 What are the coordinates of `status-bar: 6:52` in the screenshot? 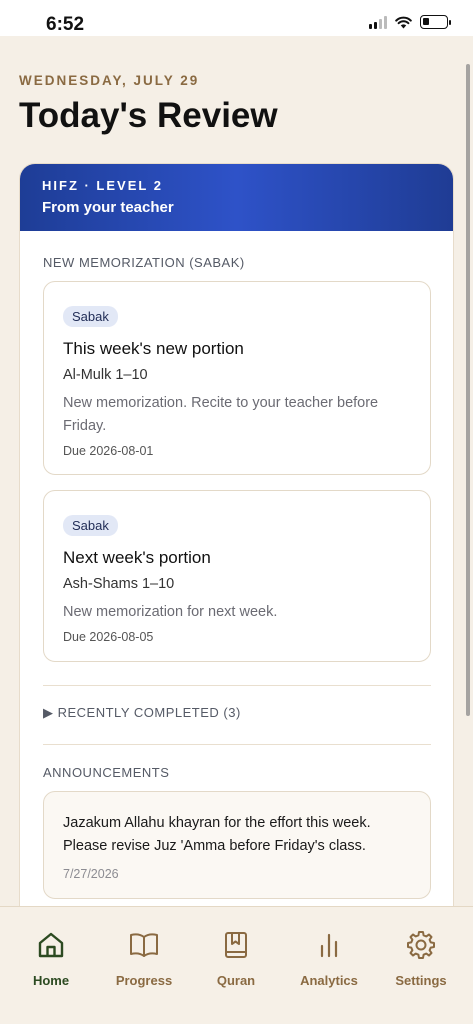 It's located at (236, 18).